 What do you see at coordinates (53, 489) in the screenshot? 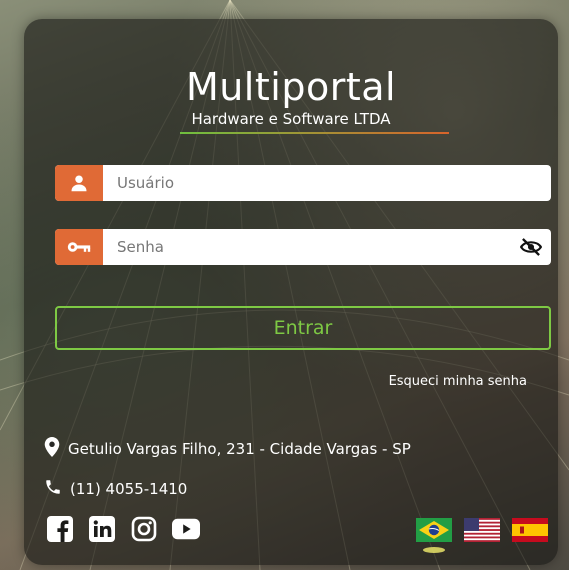
I see `phone-icon` at bounding box center [53, 489].